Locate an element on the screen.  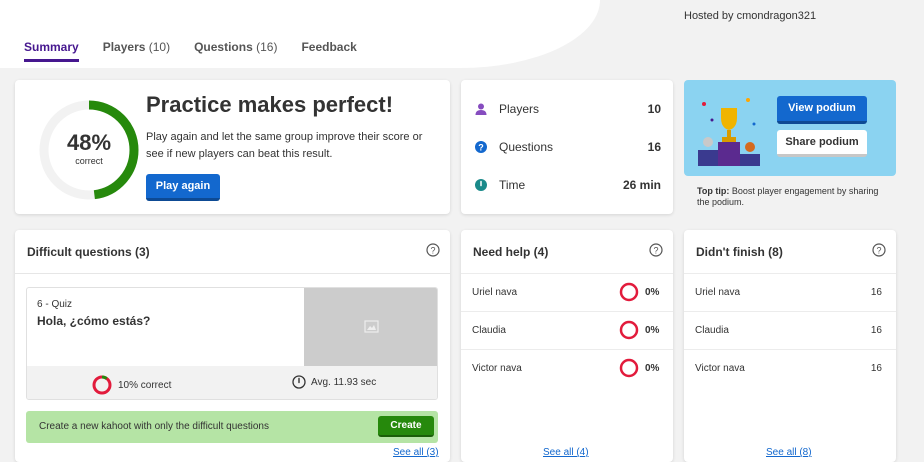
didnt-finish-title: Didn't finish (8) is located at coordinates (739, 252).